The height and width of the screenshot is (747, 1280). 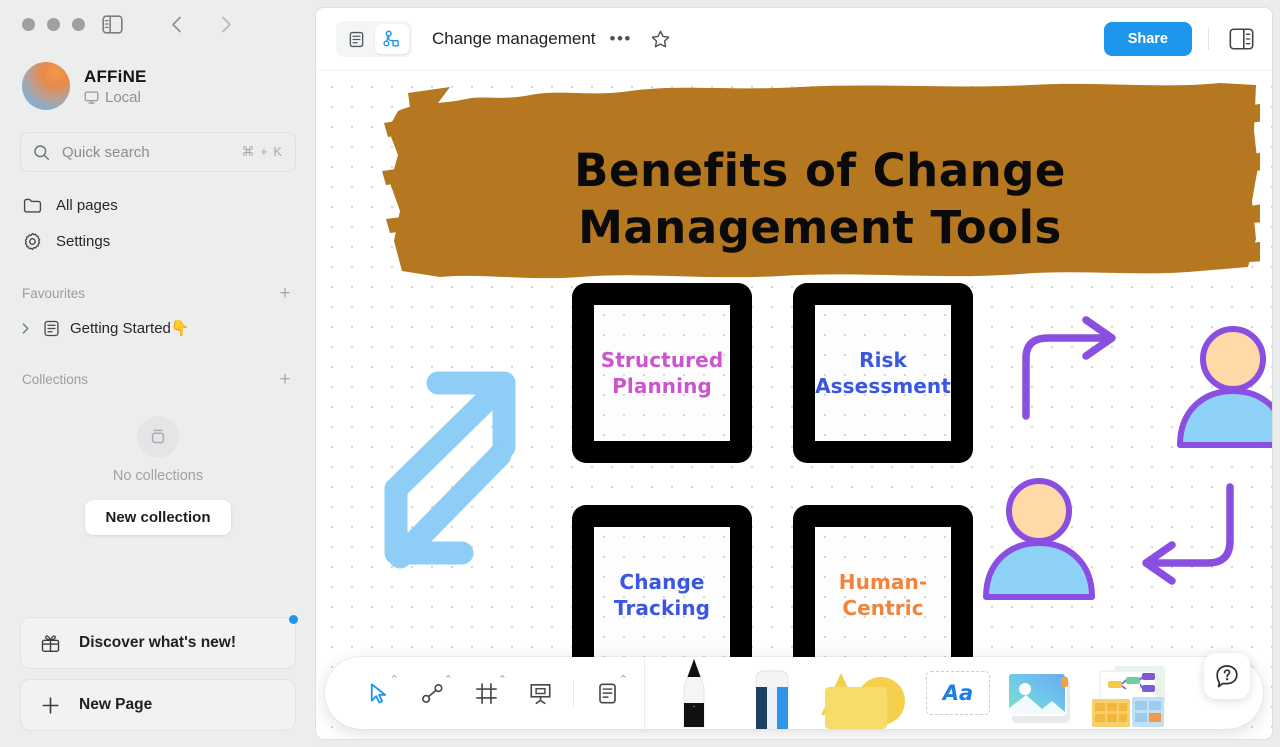 I want to click on benefit-card-inner: Human- Centric, so click(x=883, y=595).